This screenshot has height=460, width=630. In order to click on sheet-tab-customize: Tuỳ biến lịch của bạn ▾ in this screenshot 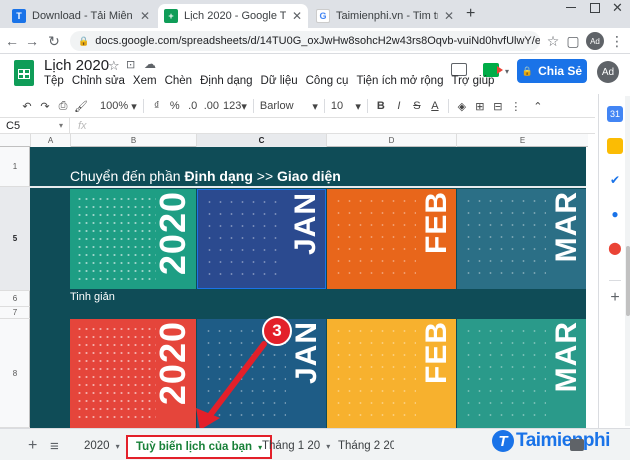, I will do `click(199, 447)`.